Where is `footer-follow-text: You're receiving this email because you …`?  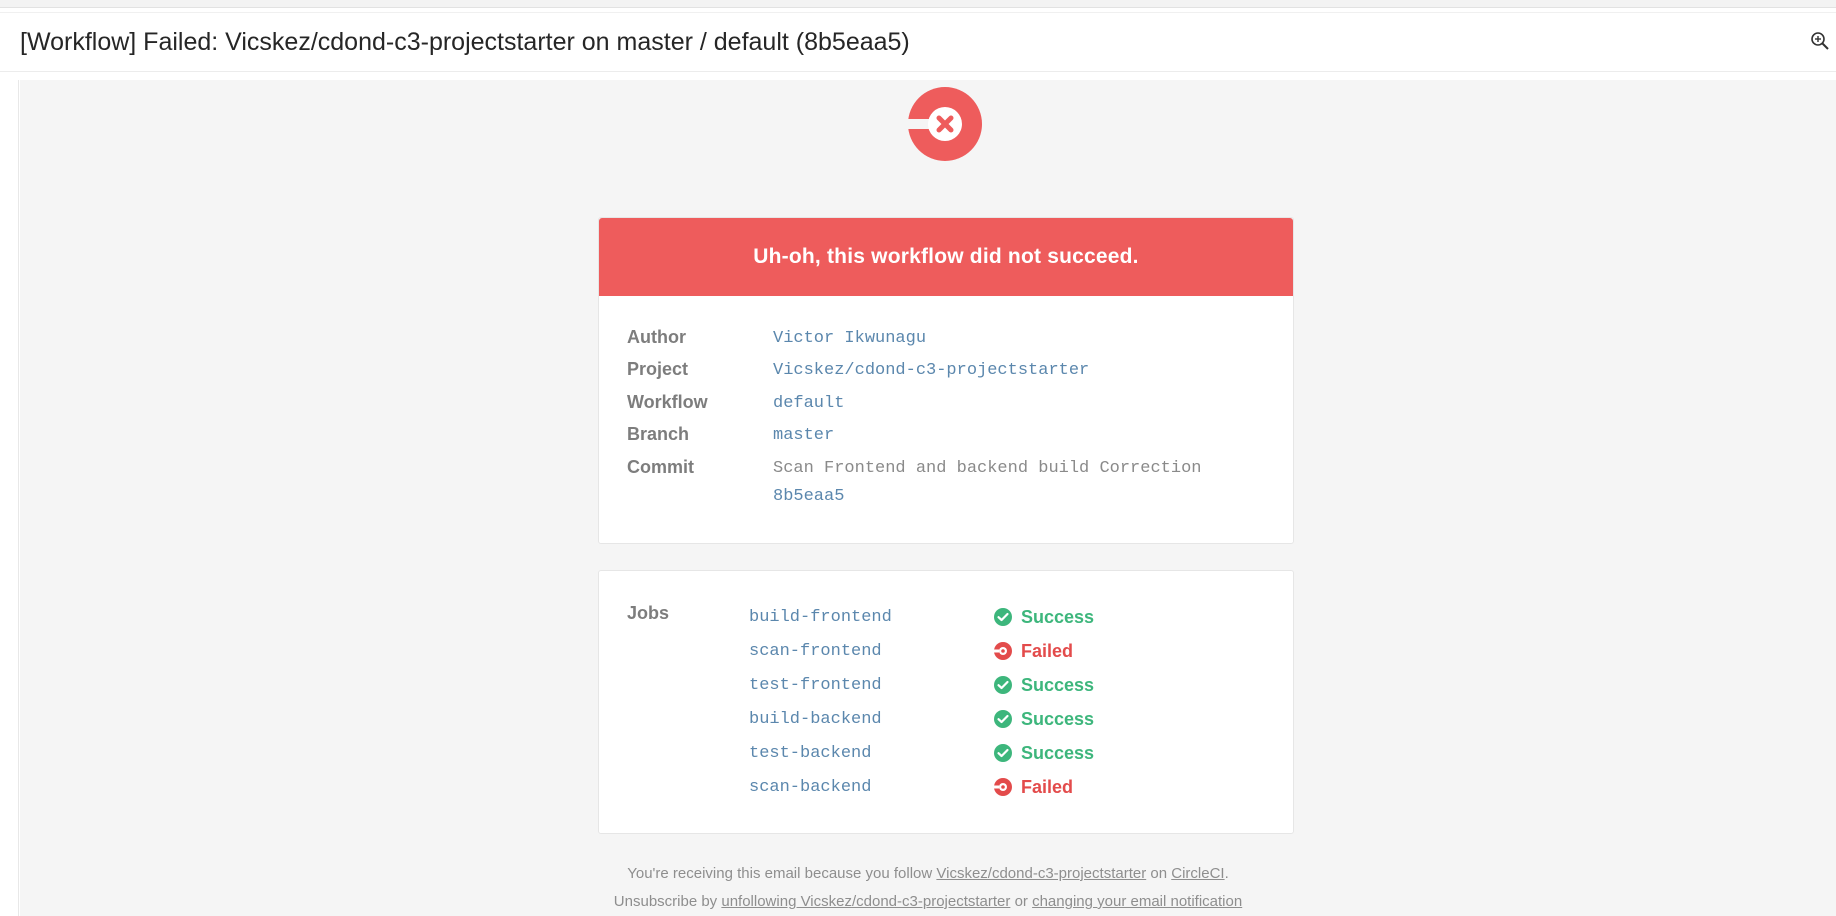
footer-follow-text: You're receiving this email because you … is located at coordinates (780, 873).